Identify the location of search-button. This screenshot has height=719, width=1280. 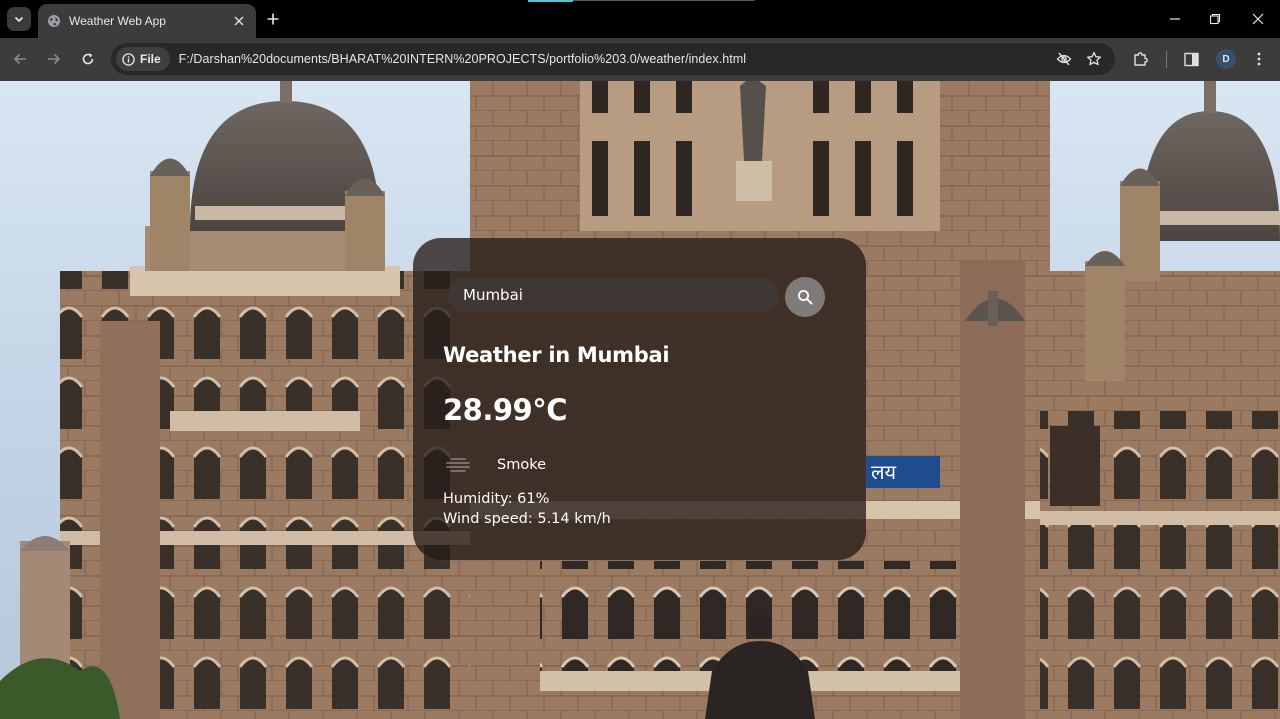
(805, 297).